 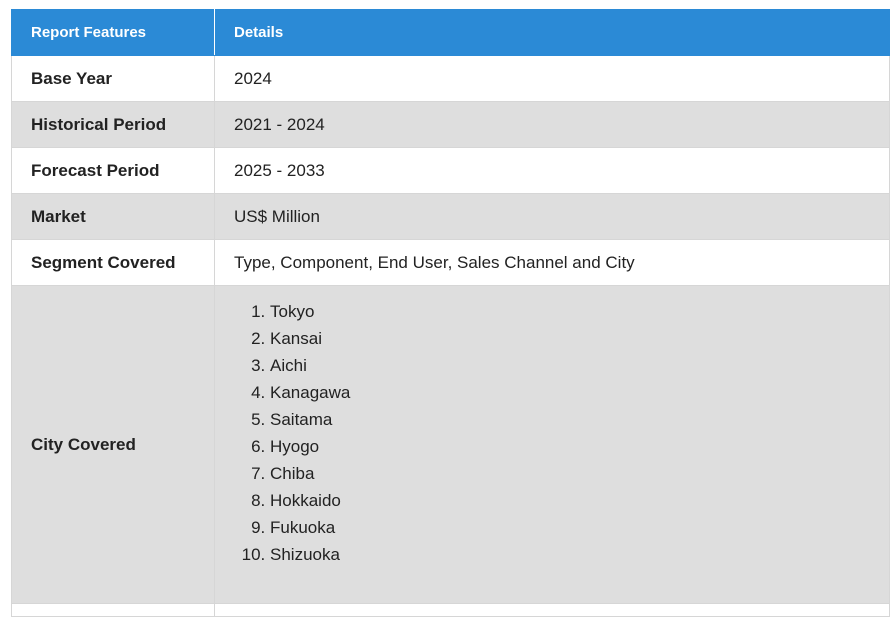 I want to click on feature-historical-period: Historical Period, so click(x=113, y=124).